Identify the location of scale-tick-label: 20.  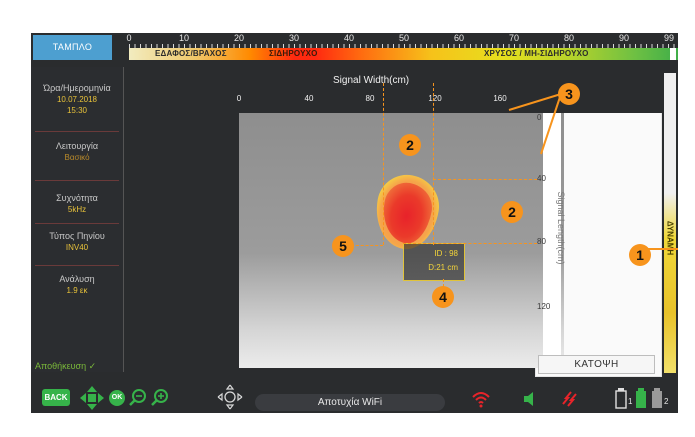
(239, 38).